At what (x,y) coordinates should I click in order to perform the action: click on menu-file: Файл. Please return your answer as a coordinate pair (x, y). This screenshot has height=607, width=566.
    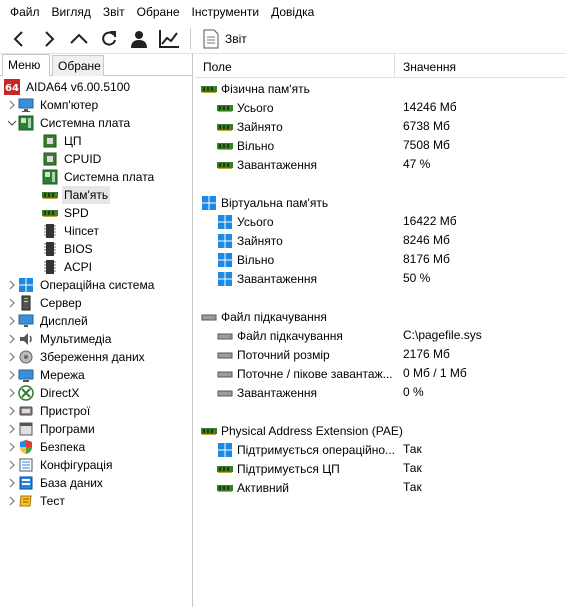
    Looking at the image, I should click on (25, 12).